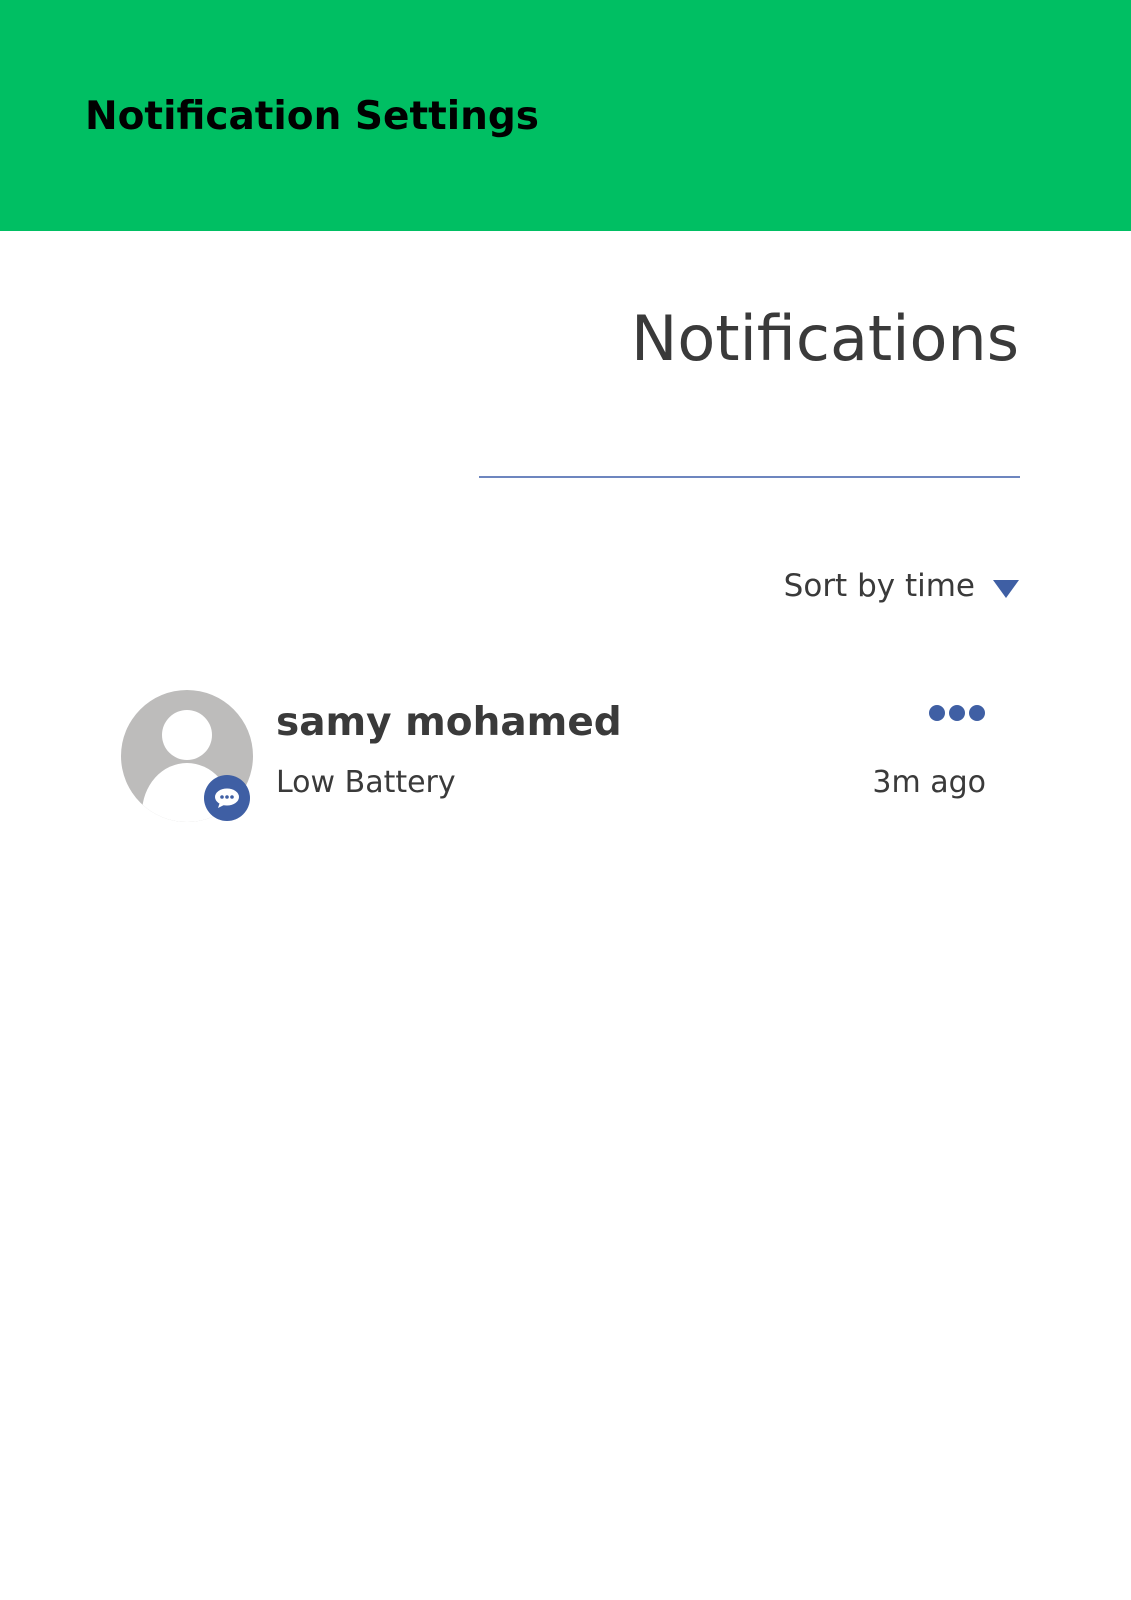 This screenshot has width=1131, height=1600. I want to click on notification-item: samy mohamed Low Battery 3m ago, so click(563, 755).